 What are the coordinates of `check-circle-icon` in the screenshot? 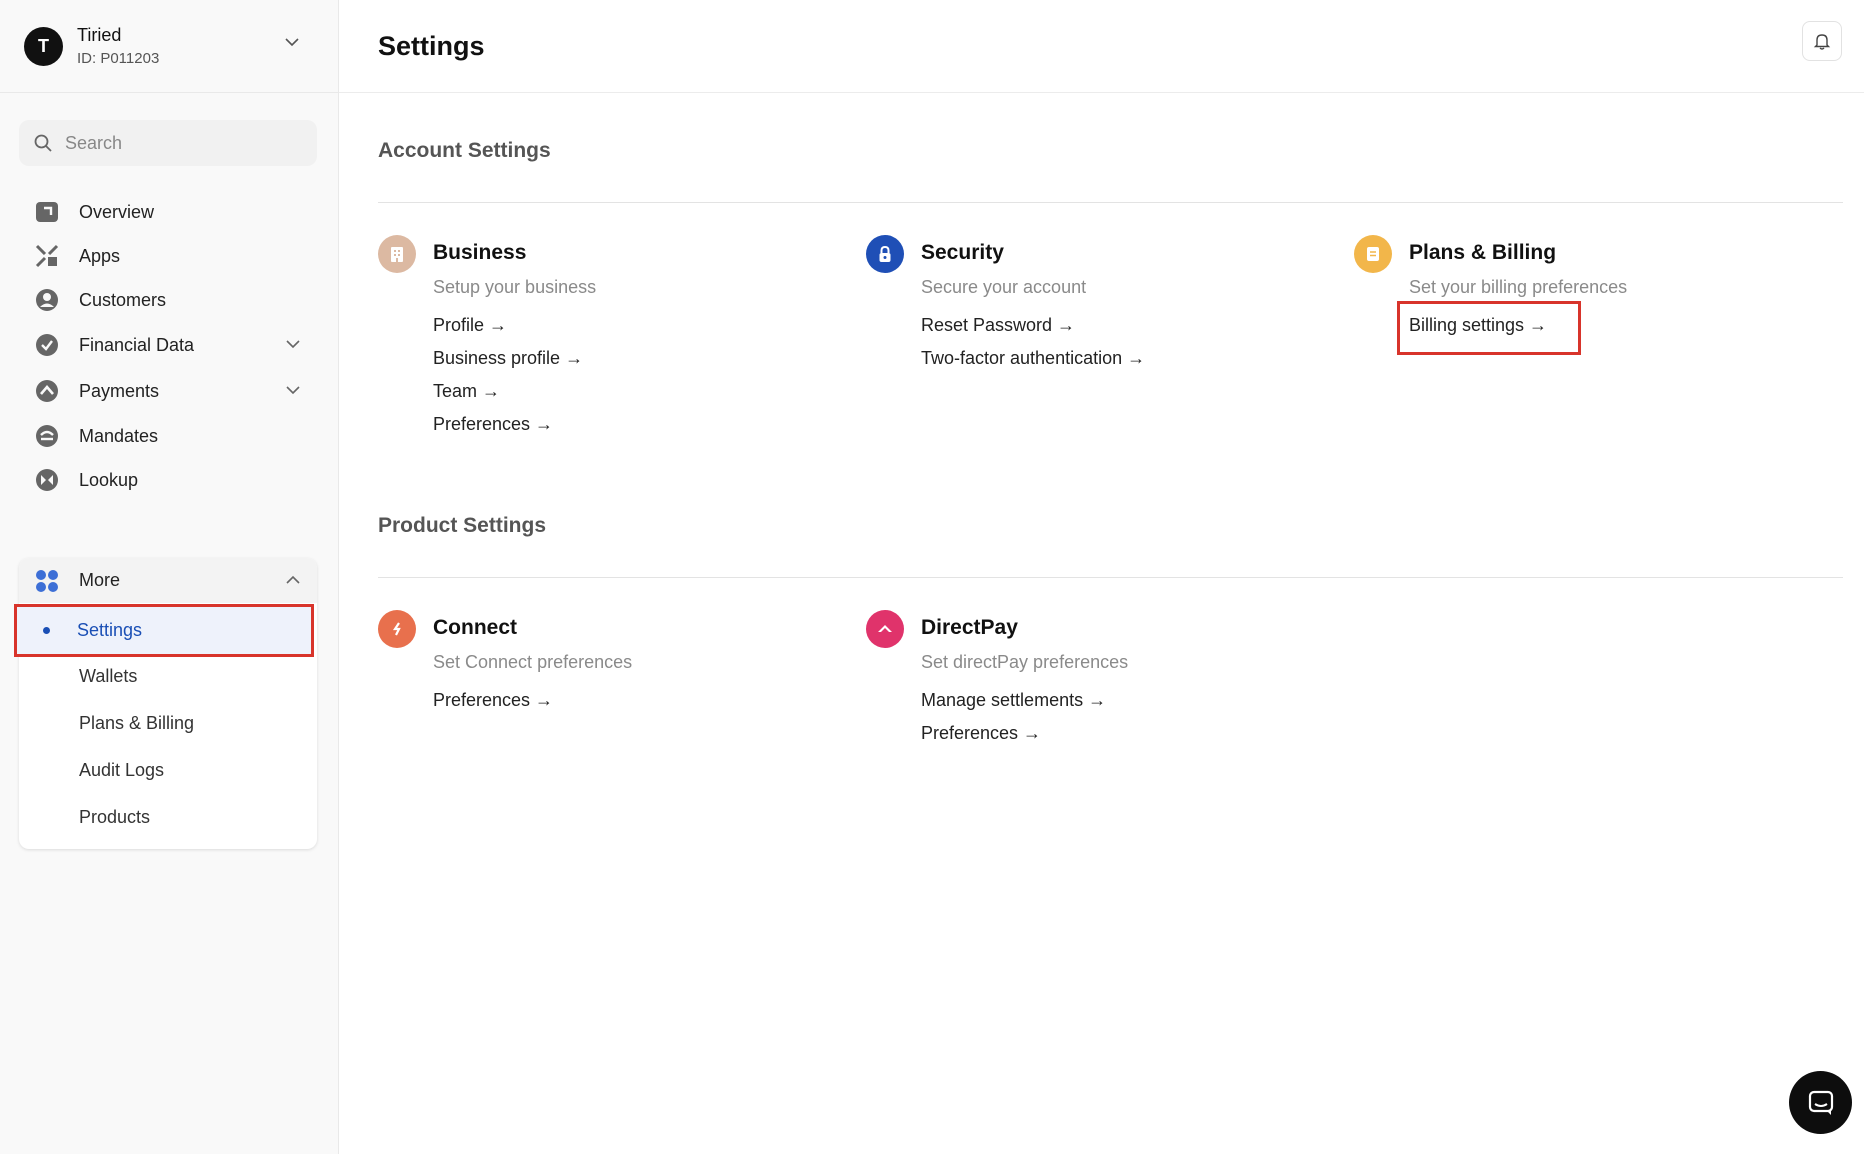 It's located at (47, 345).